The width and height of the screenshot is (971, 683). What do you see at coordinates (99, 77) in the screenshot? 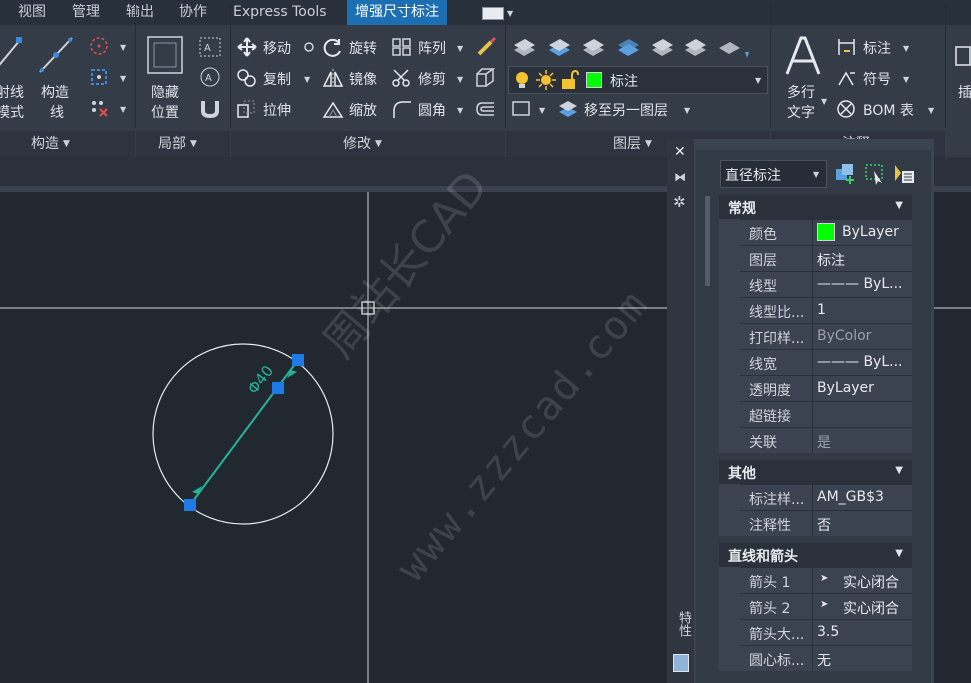
I see `point-grid-icon` at bounding box center [99, 77].